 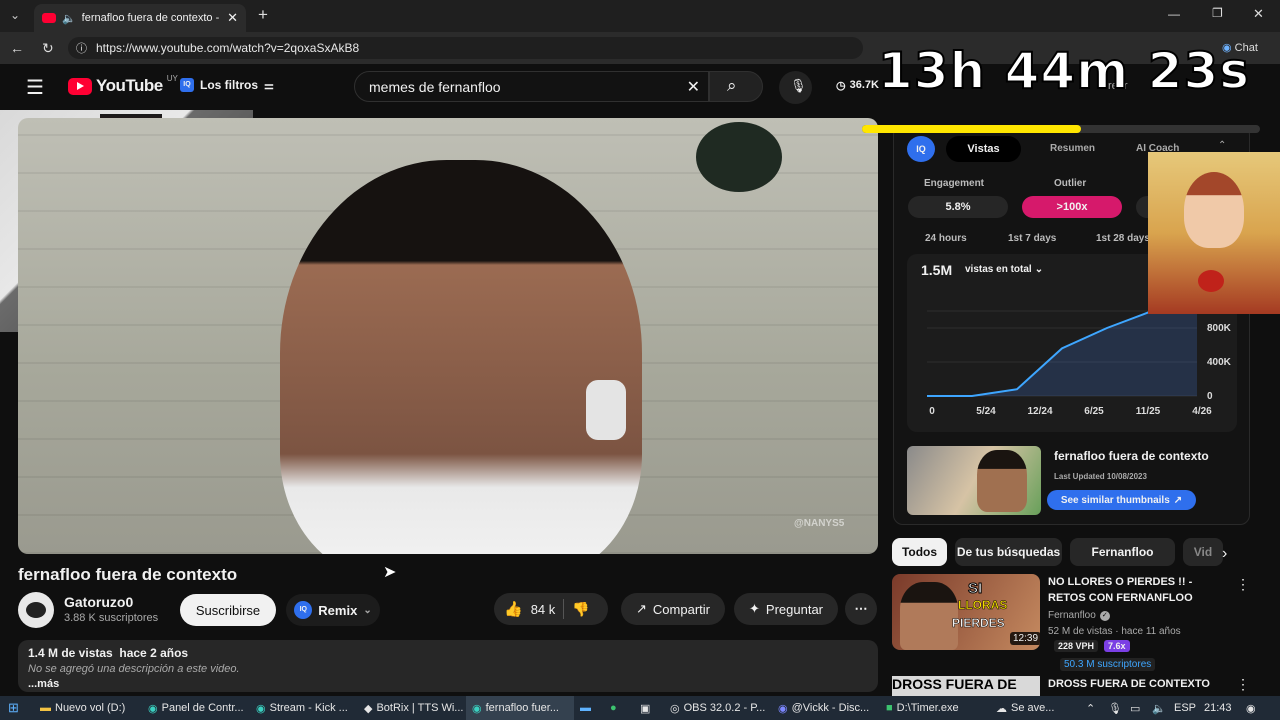 I want to click on iq-icon: IQ, so click(x=187, y=85).